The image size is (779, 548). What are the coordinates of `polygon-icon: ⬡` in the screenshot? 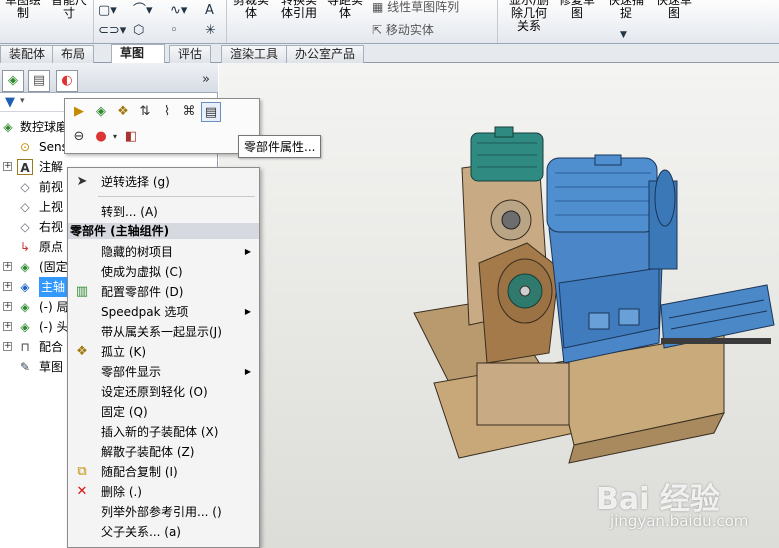 It's located at (138, 31).